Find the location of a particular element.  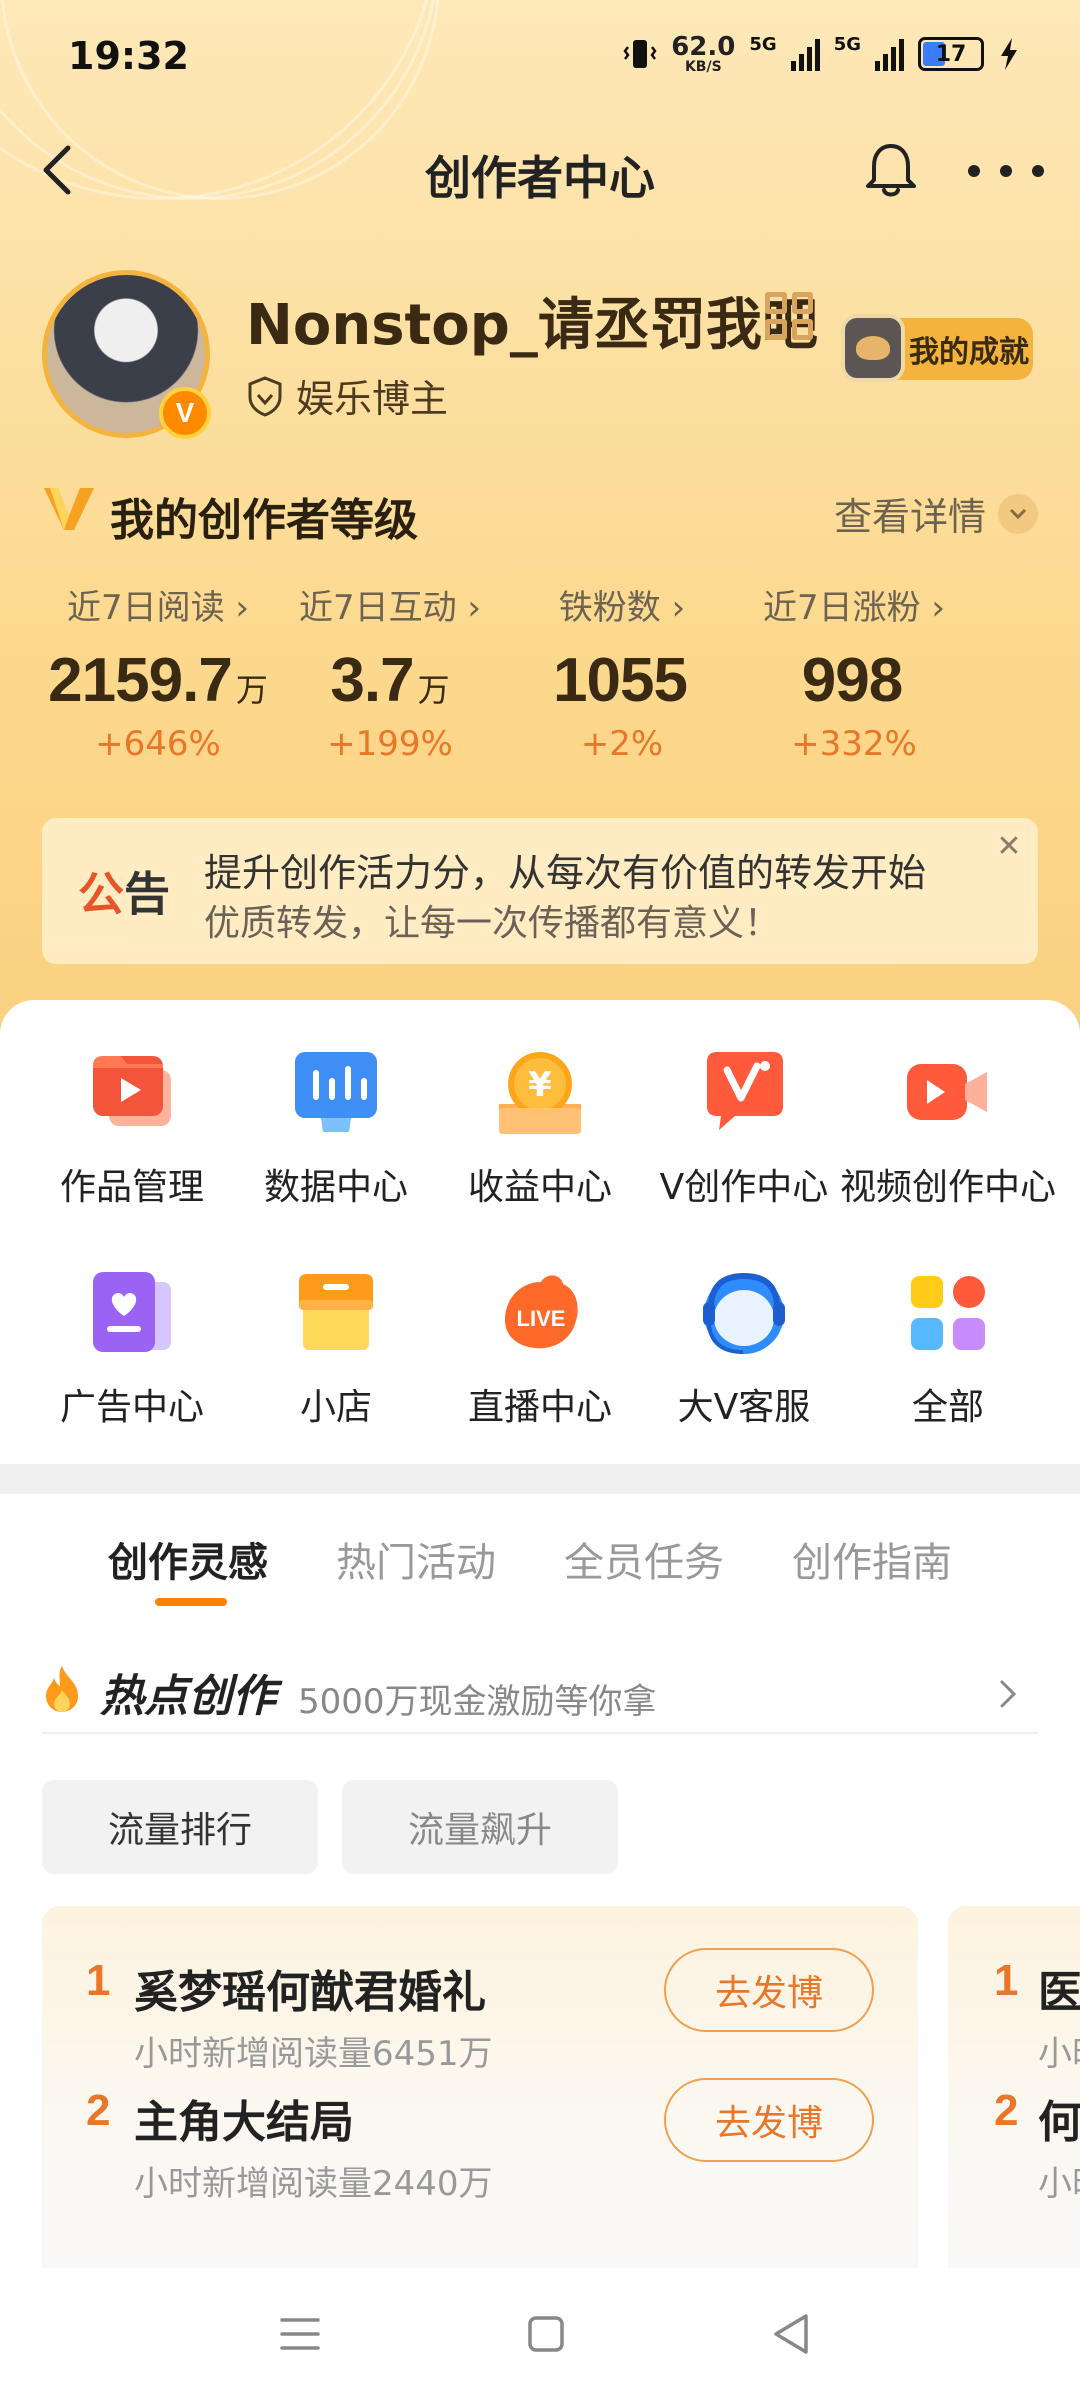

back-nav-icon is located at coordinates (792, 2334).